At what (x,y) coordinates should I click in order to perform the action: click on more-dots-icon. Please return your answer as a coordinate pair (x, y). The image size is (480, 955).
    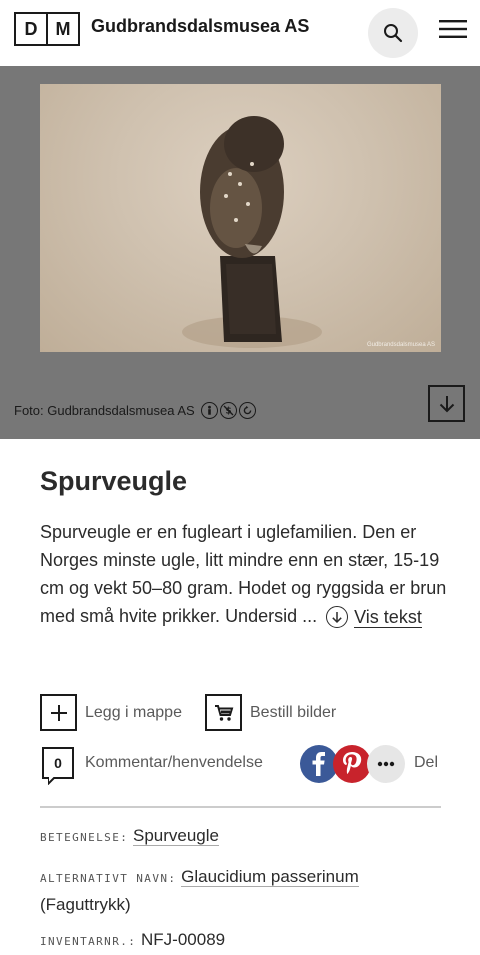
    Looking at the image, I should click on (386, 764).